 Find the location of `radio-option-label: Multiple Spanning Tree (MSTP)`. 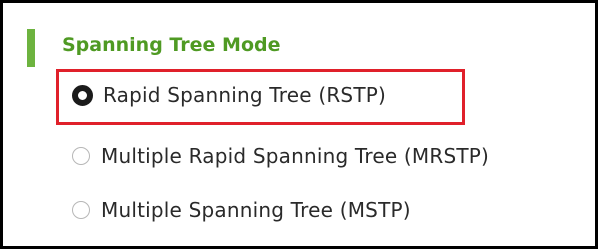

radio-option-label: Multiple Spanning Tree (MSTP) is located at coordinates (256, 210).